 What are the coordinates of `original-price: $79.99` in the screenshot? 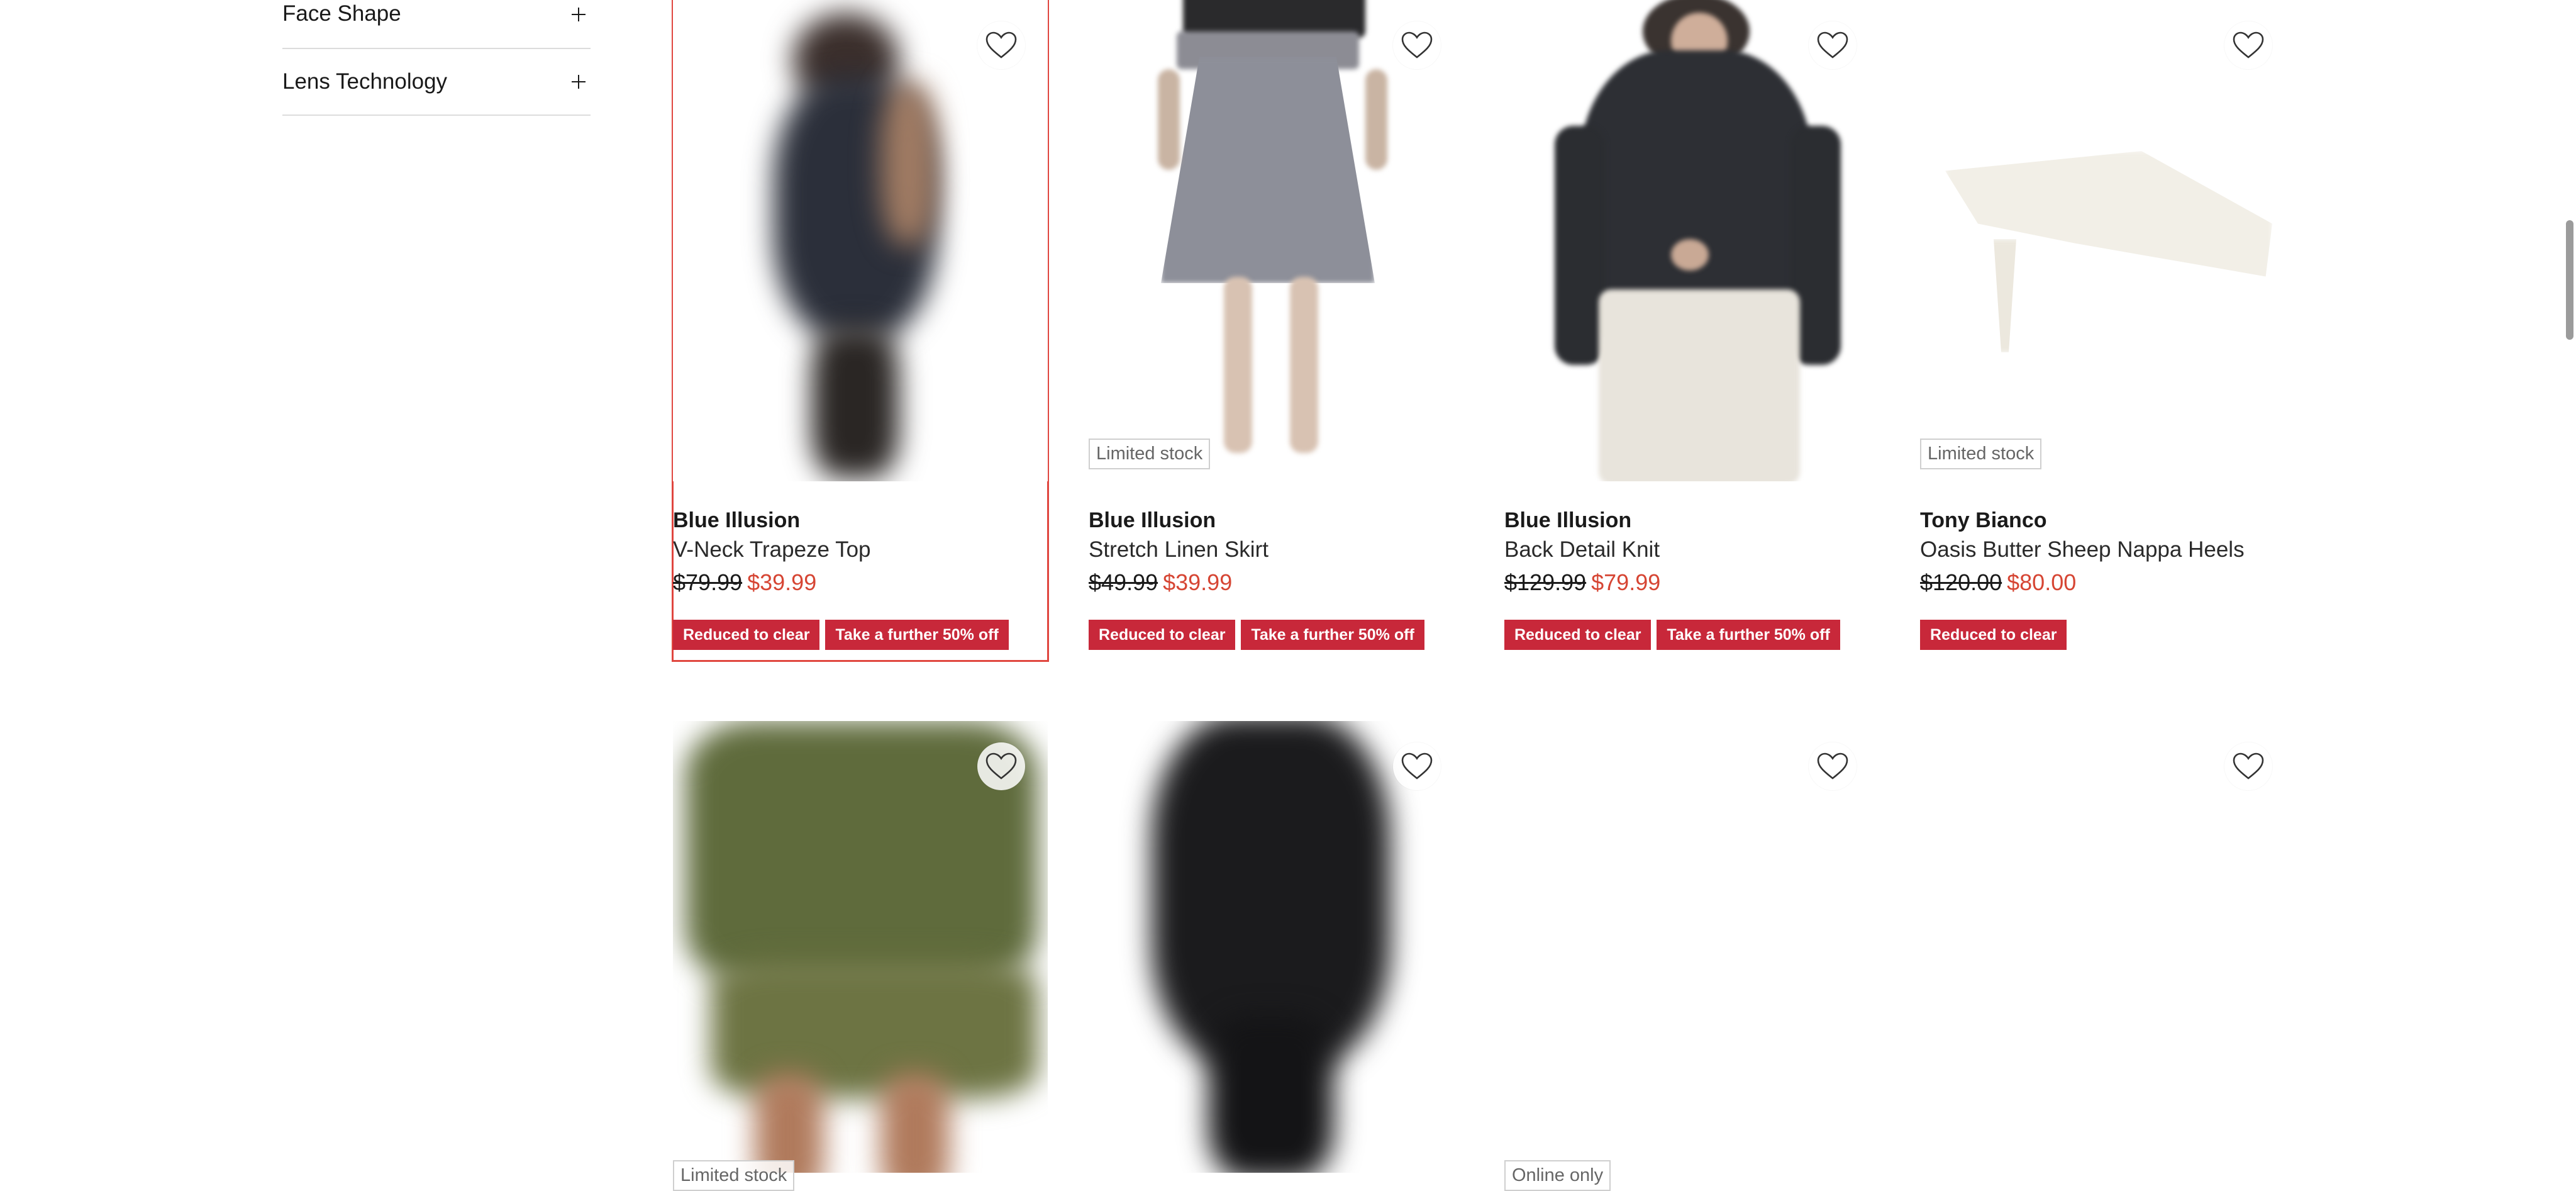 It's located at (708, 582).